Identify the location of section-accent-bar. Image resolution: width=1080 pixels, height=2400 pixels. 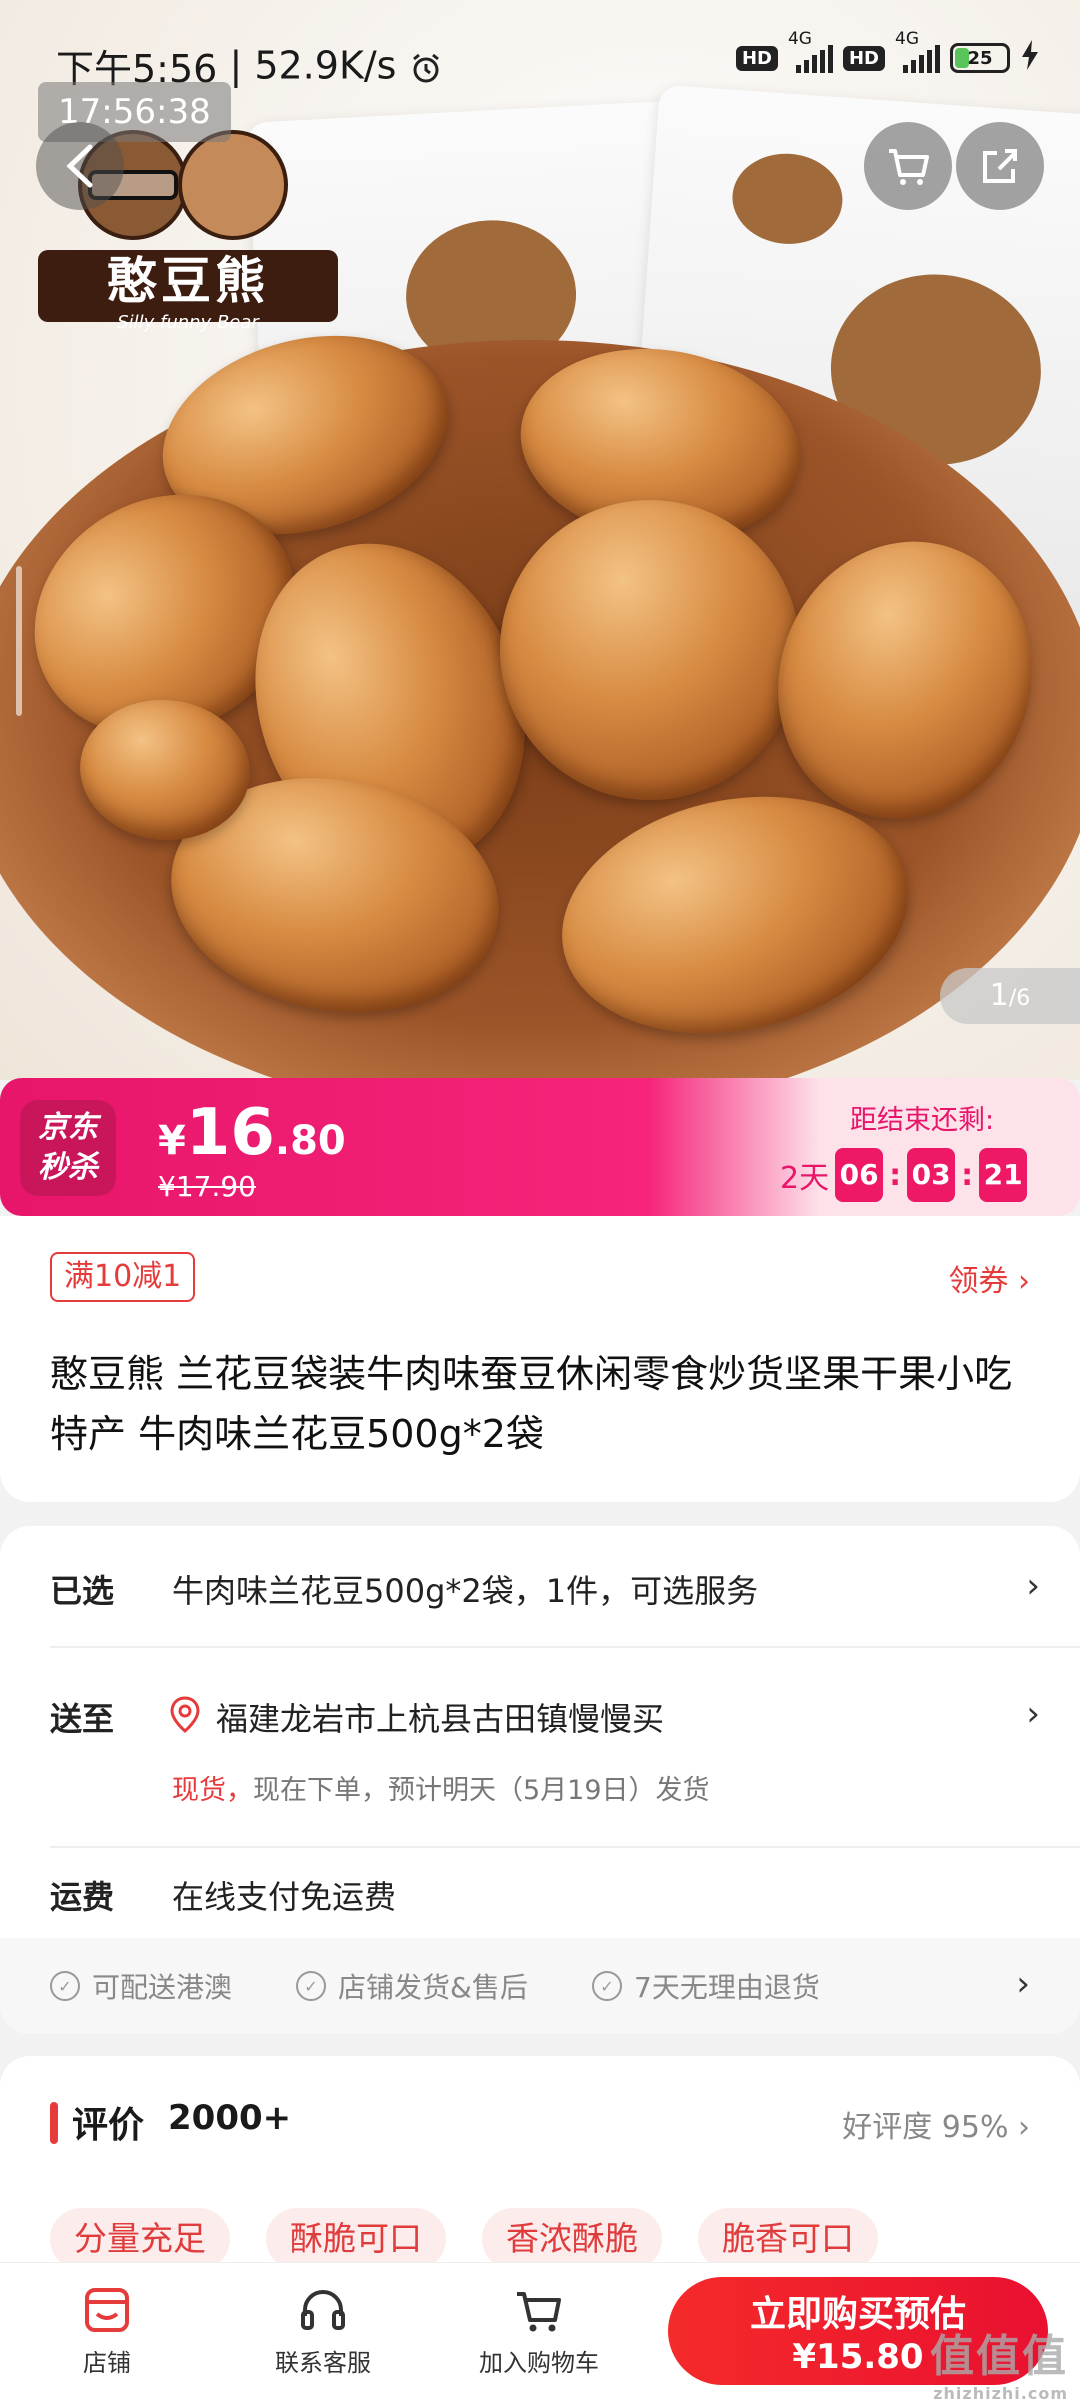
(54, 2123).